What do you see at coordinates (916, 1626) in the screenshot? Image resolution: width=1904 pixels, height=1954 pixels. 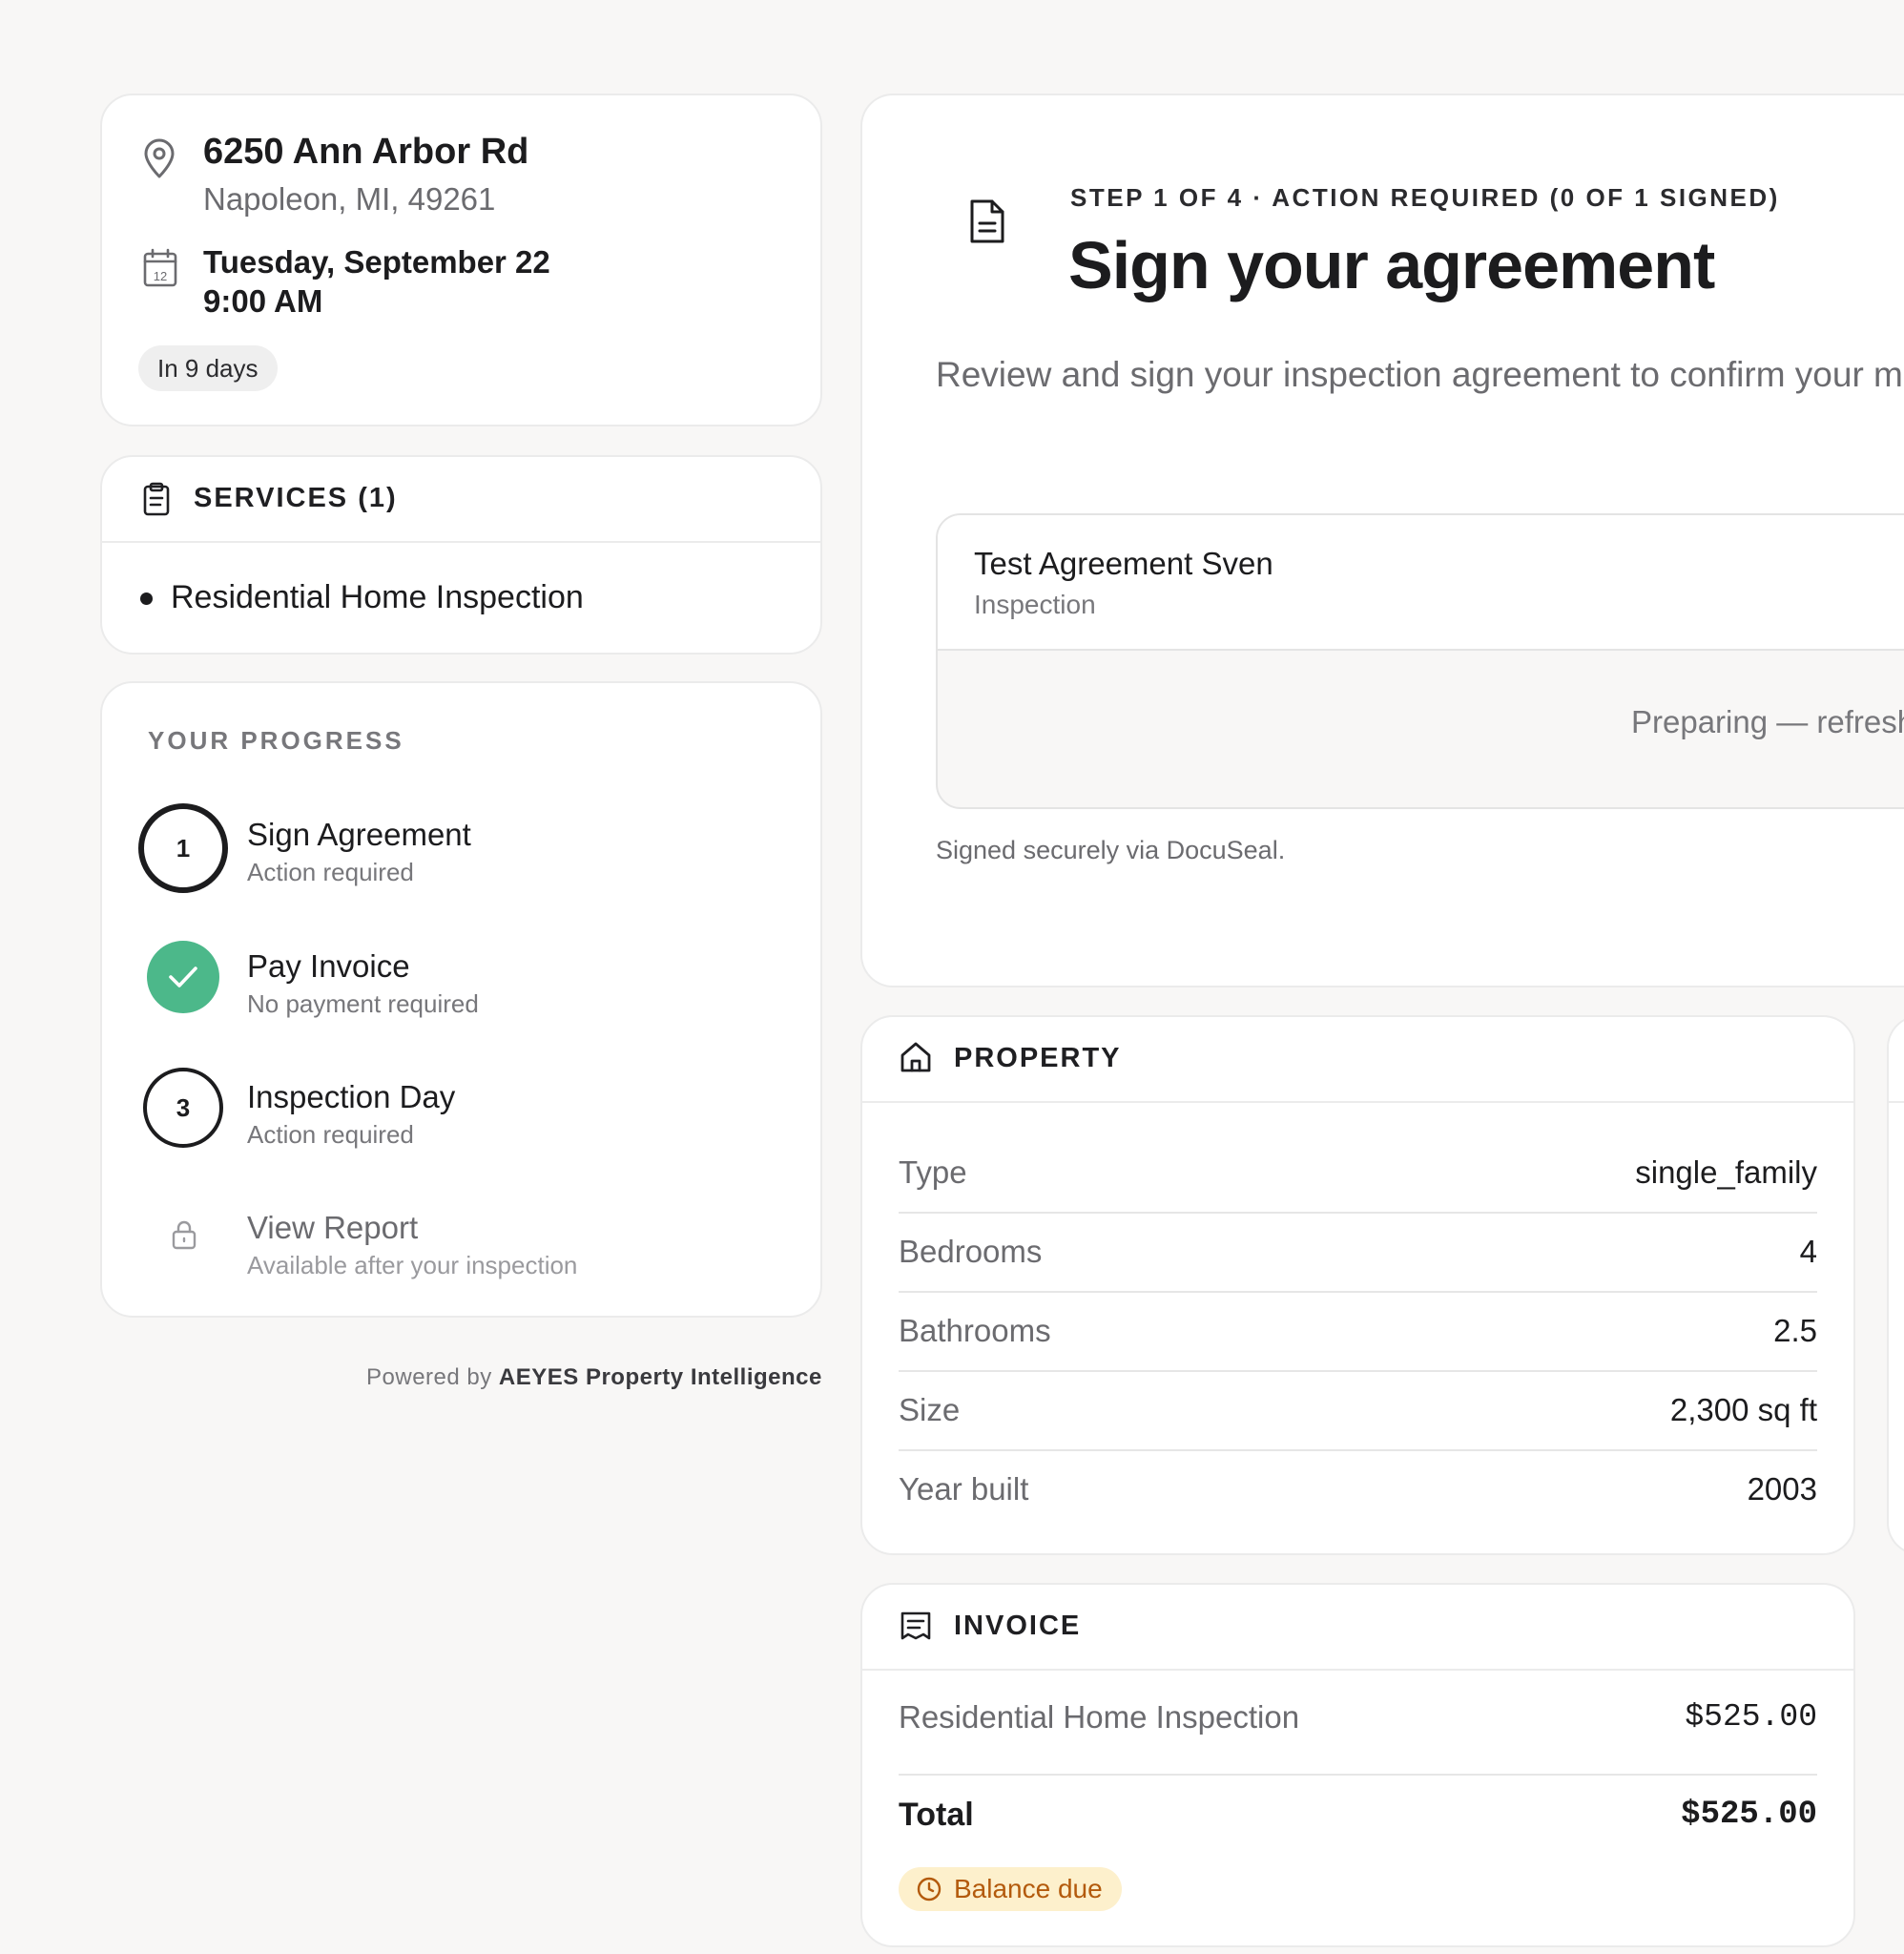 I see `receipt-icon` at bounding box center [916, 1626].